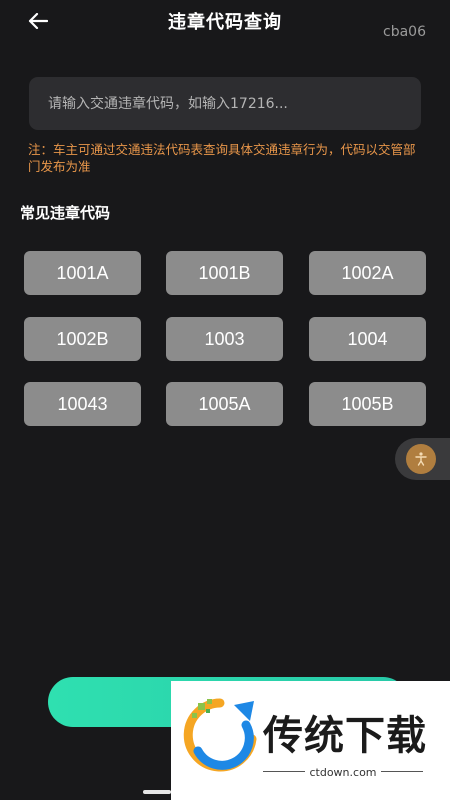  I want to click on corner-tag: cba06, so click(404, 32).